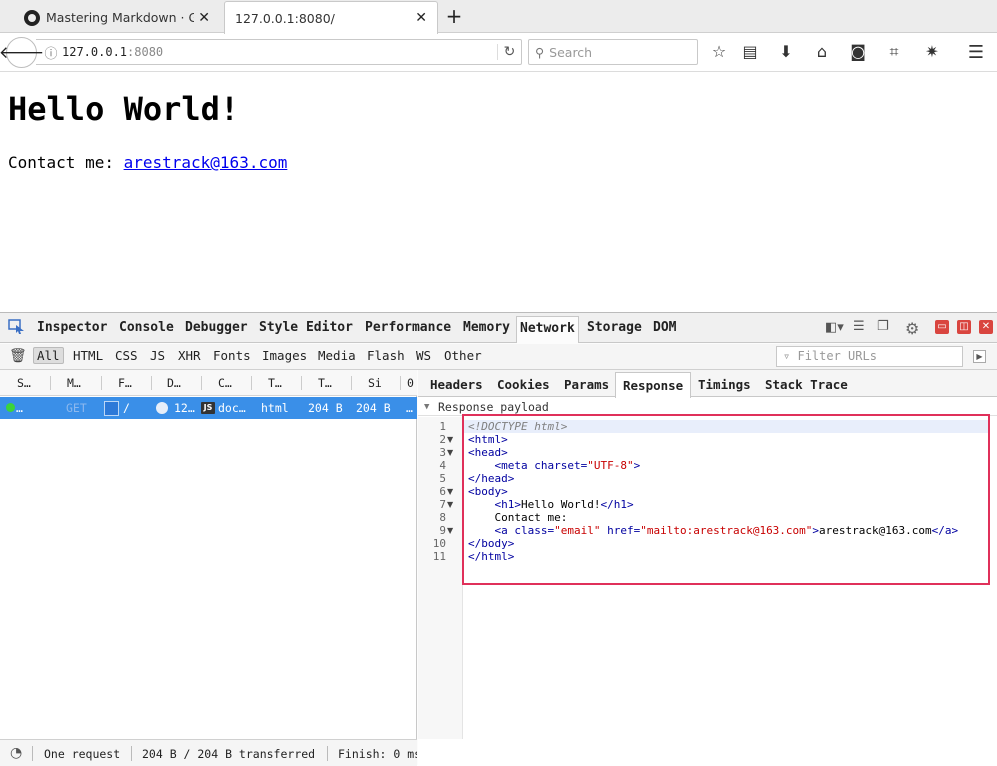  What do you see at coordinates (523, 384) in the screenshot?
I see `tab-cookies: Cookies` at bounding box center [523, 384].